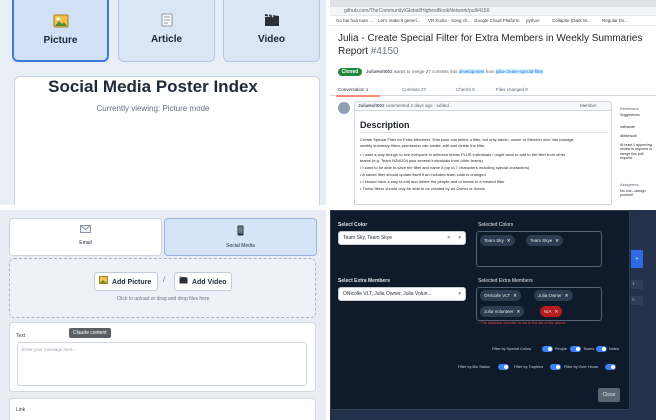  Describe the element at coordinates (90, 333) in the screenshot. I see `tooltip: Claude content` at that location.